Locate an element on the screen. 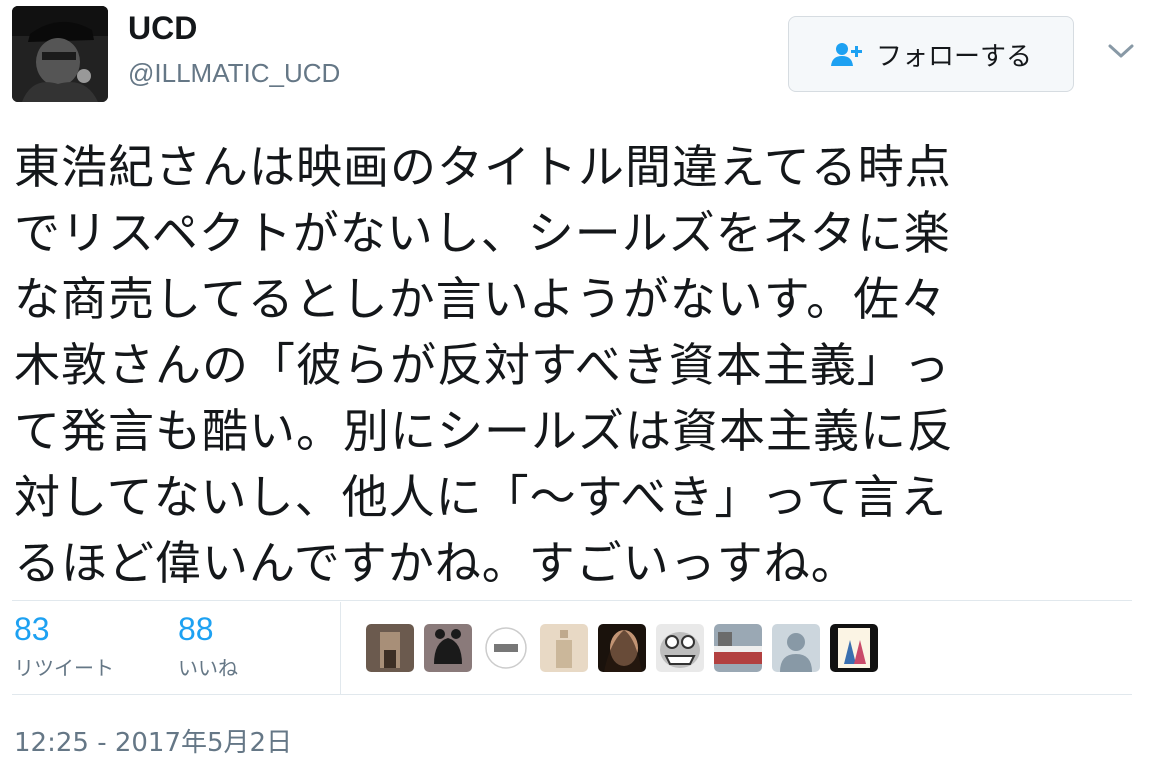 This screenshot has width=1170, height=766. follow-button: フォローする is located at coordinates (931, 54).